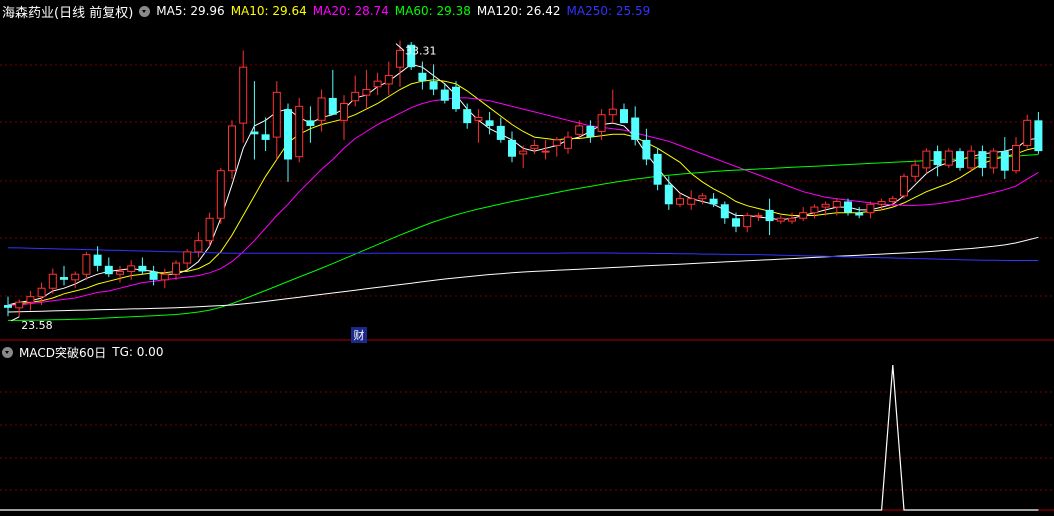  Describe the element at coordinates (350, 11) in the screenshot. I see `ma20-label: MA20: 28.74` at that location.